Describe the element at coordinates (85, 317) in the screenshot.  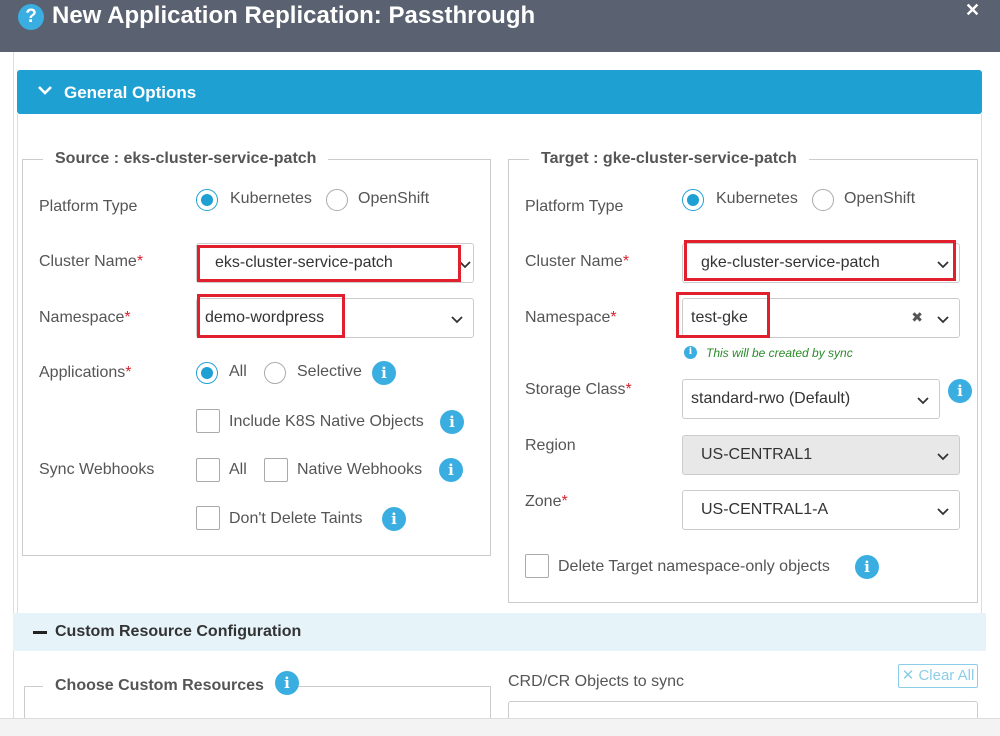
I see `source-namespace-label: Namespace*` at that location.